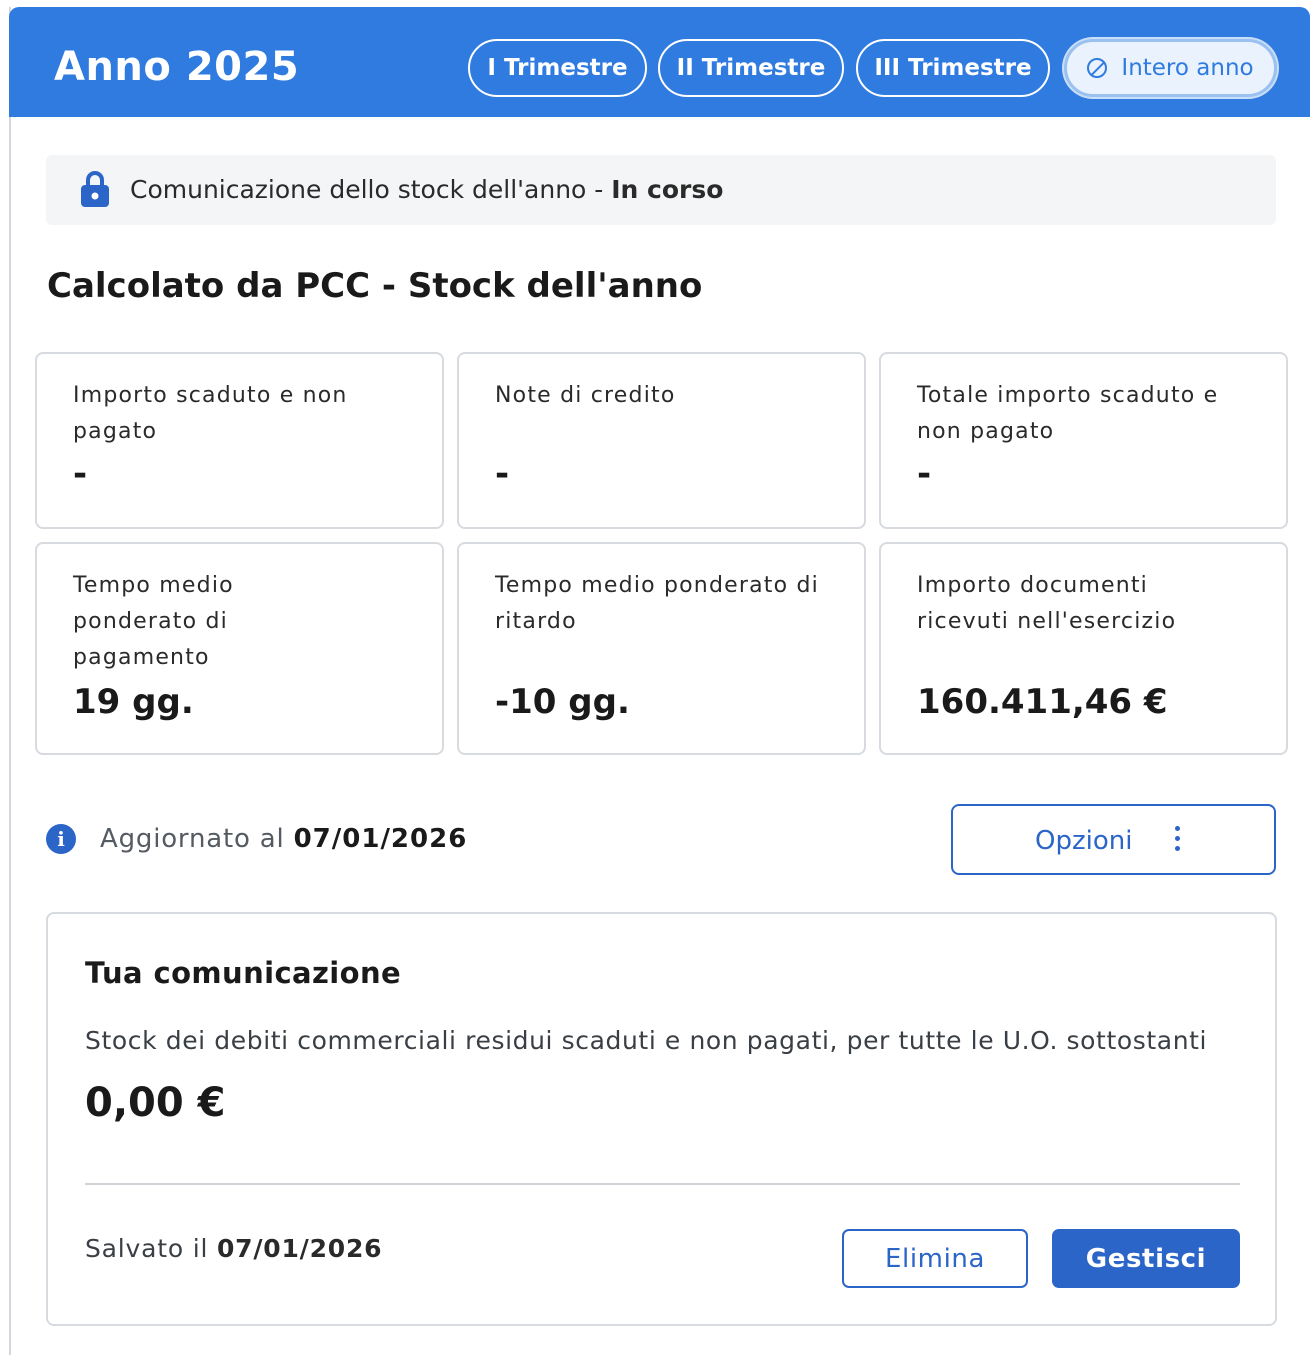 The height and width of the screenshot is (1355, 1310). I want to click on card-tempo-ritardo: Tempo medio ponderato di ritardo -10 gg., so click(661, 648).